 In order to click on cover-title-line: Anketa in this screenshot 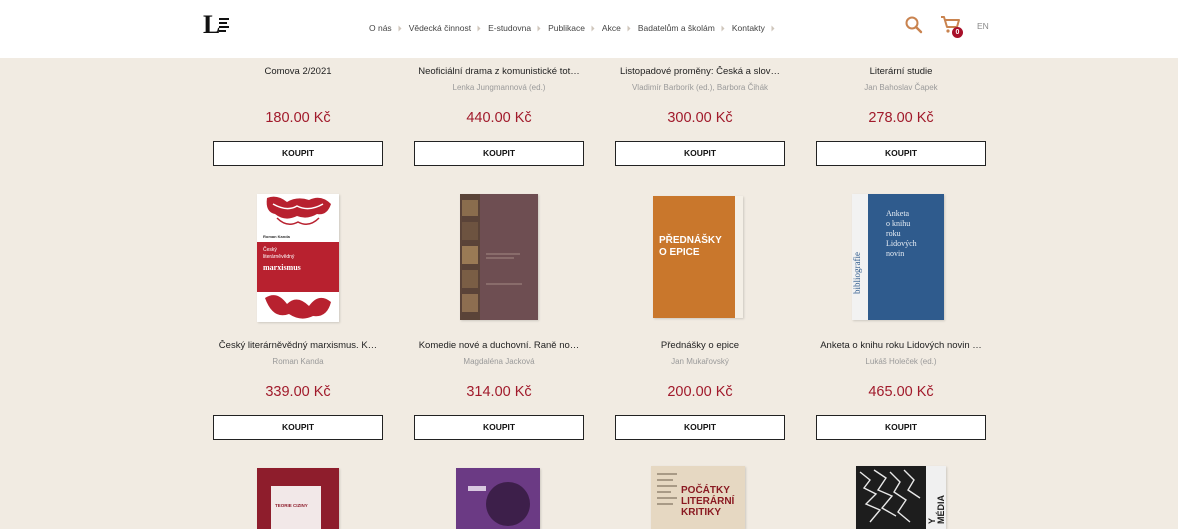, I will do `click(898, 213)`.